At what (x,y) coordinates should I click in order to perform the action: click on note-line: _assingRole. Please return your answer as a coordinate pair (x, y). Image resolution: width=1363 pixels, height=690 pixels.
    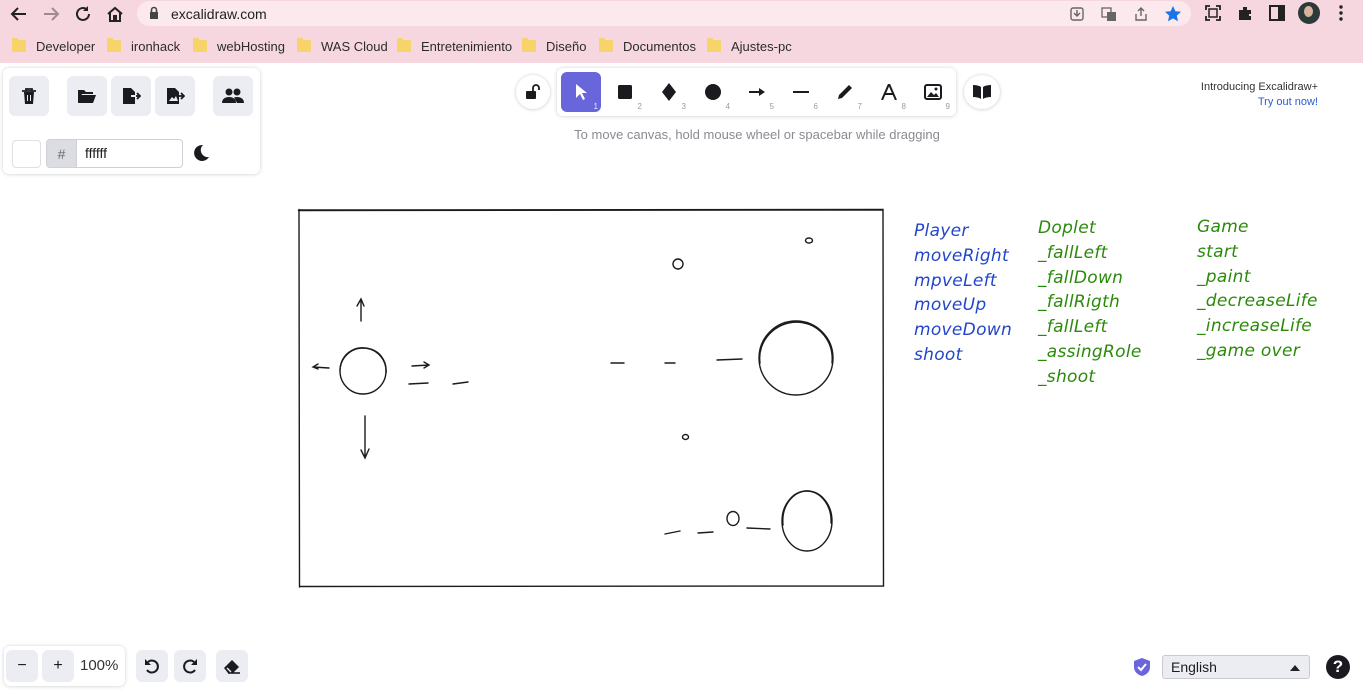
    Looking at the image, I should click on (1090, 351).